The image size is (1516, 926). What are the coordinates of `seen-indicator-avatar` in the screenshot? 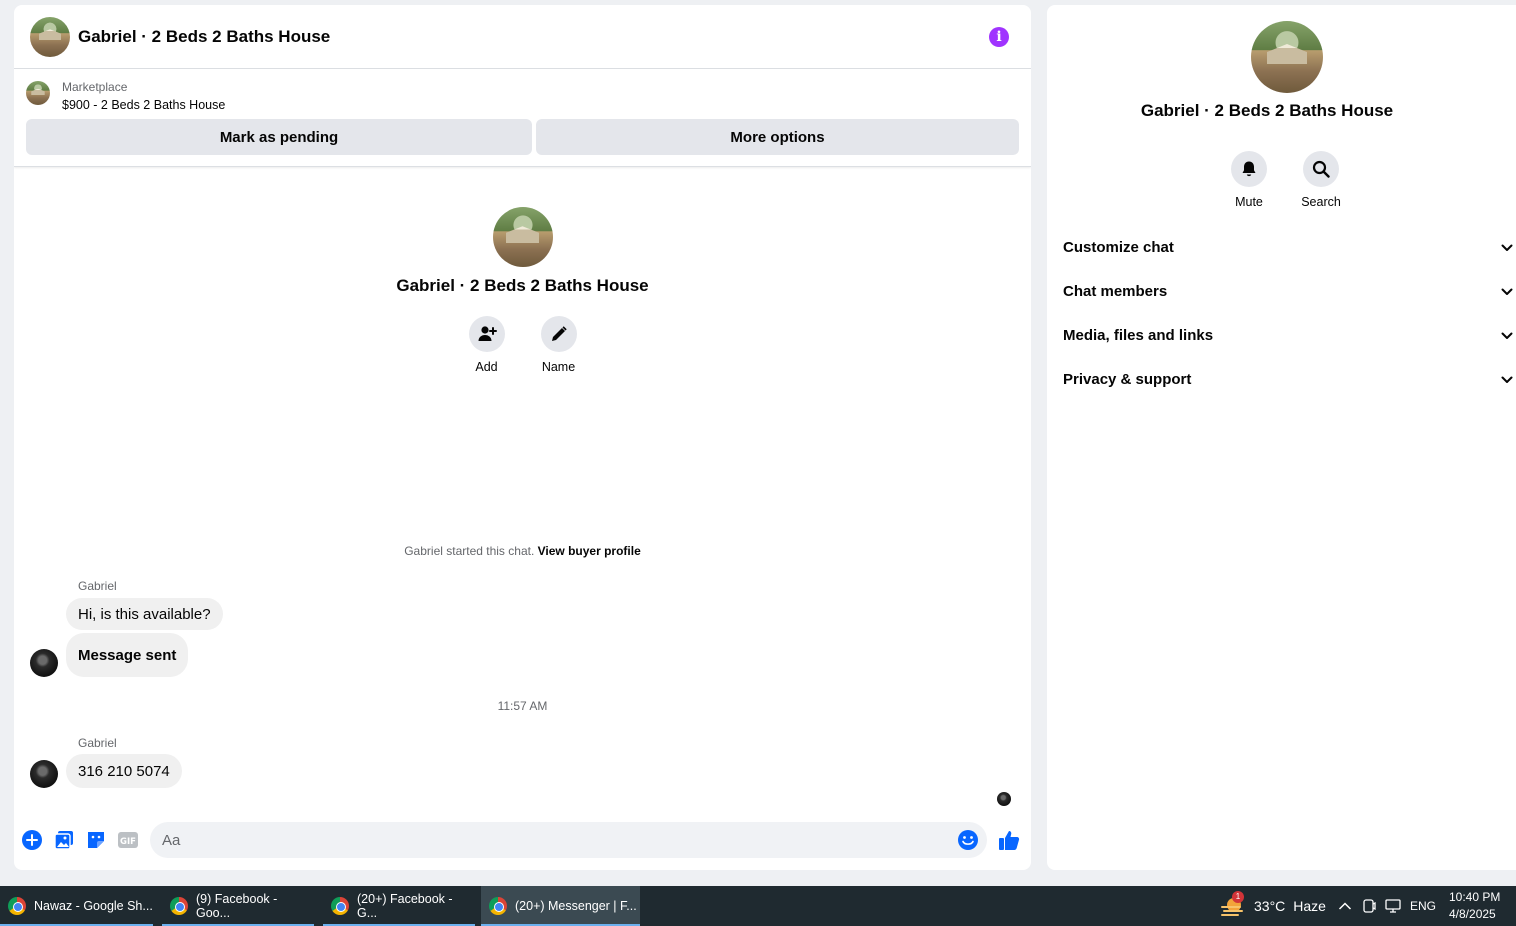 It's located at (1004, 799).